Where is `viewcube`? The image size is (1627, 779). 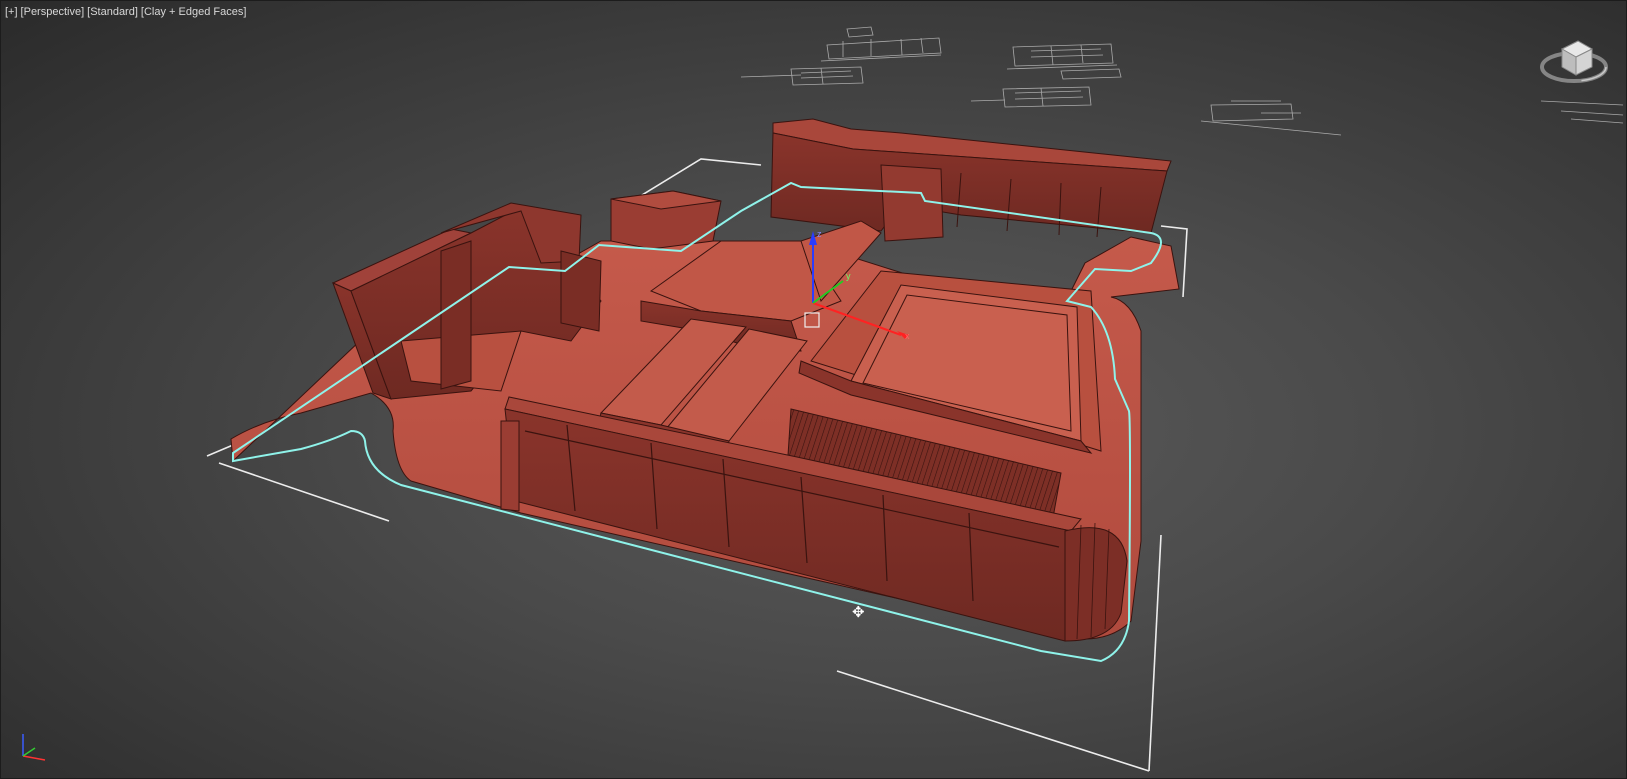 viewcube is located at coordinates (1570, 62).